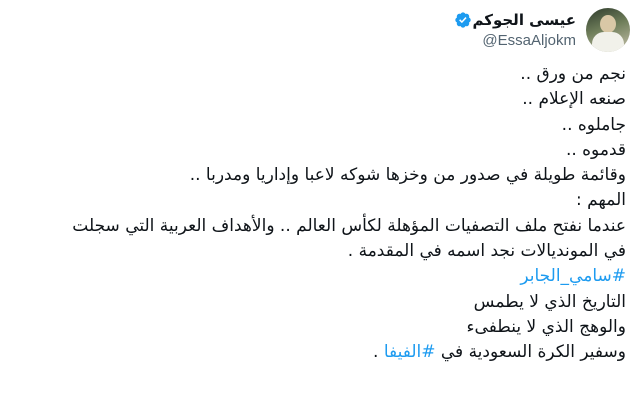  I want to click on tweet-line: صنعه الإعلام .., so click(574, 99).